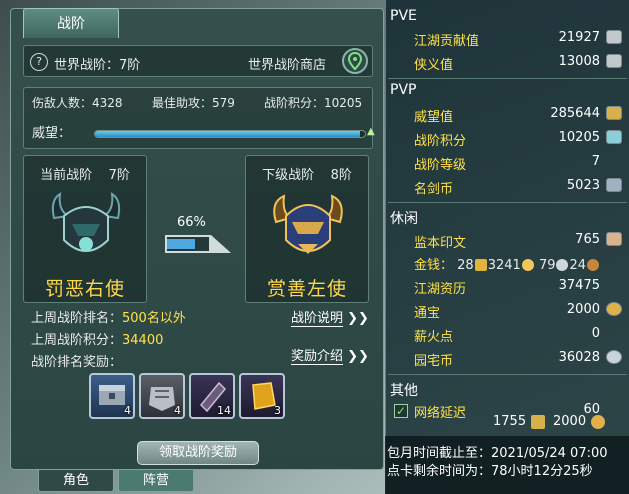  Describe the element at coordinates (570, 421) in the screenshot. I see `footer-value-b: 2000` at that location.